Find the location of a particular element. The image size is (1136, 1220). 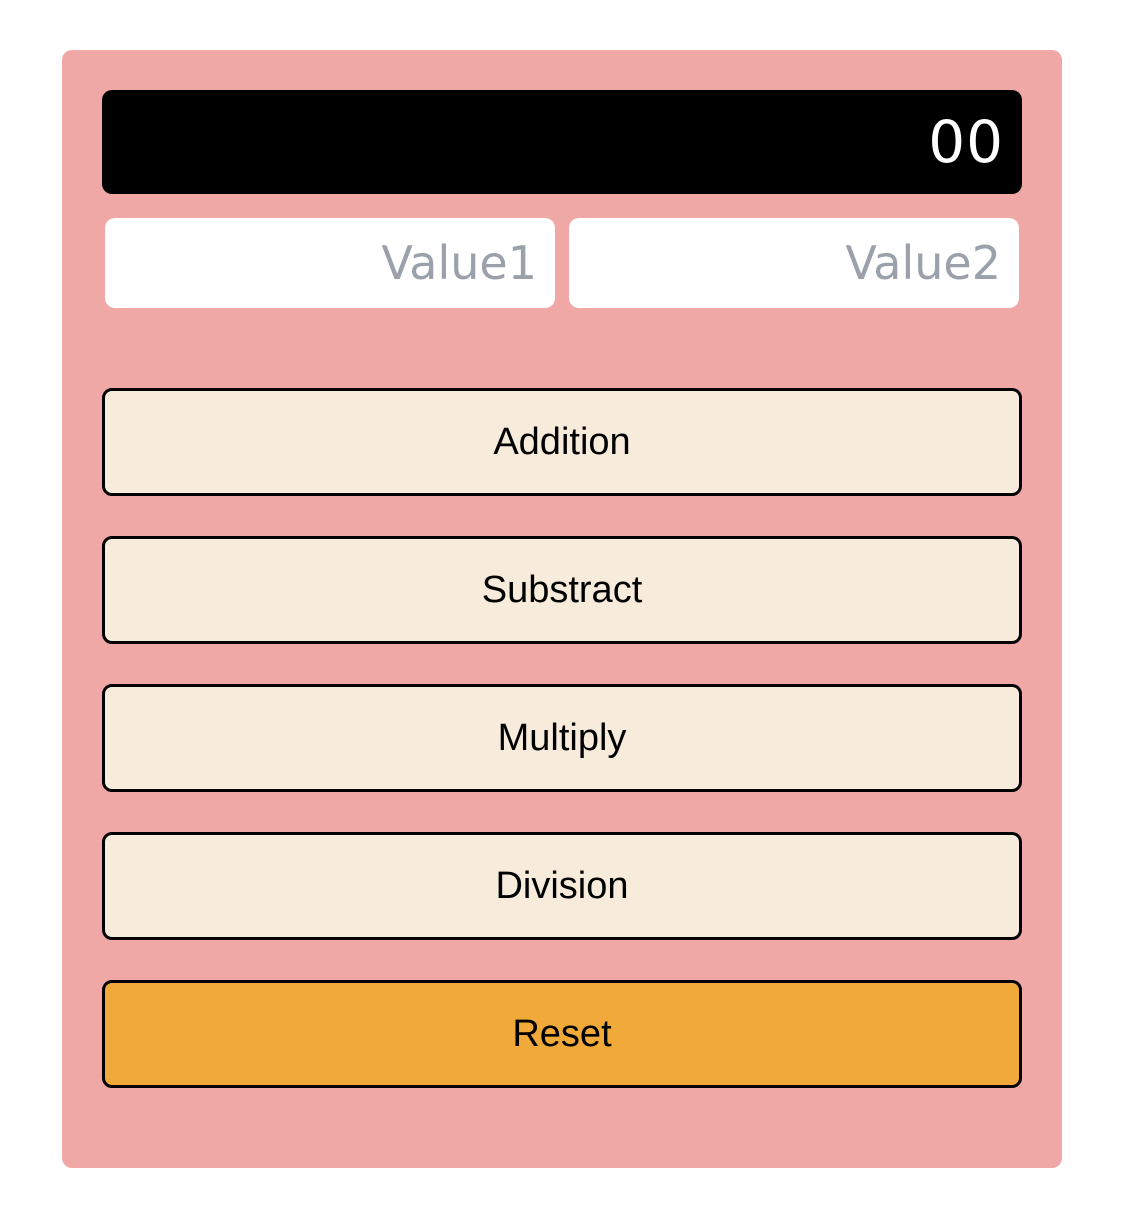

value2-input is located at coordinates (794, 263).